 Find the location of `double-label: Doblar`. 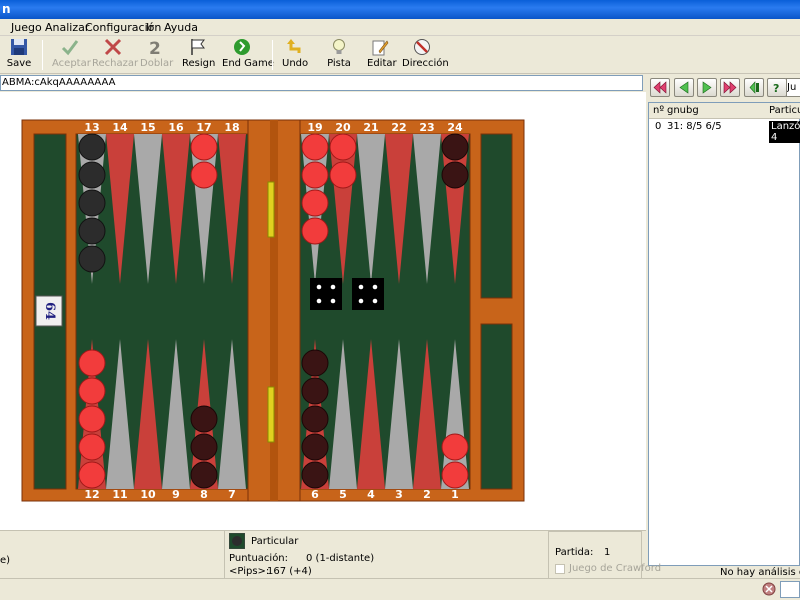

double-label: Doblar is located at coordinates (157, 63).